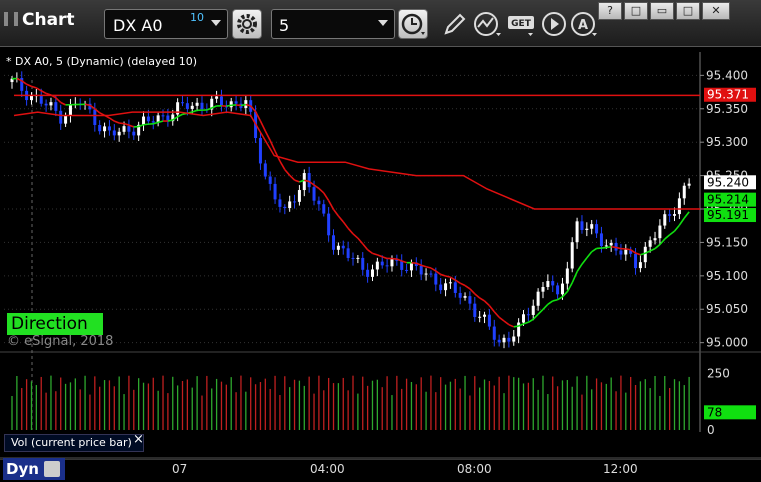 The width and height of the screenshot is (761, 482). Describe the element at coordinates (413, 24) in the screenshot. I see `time-button` at that location.